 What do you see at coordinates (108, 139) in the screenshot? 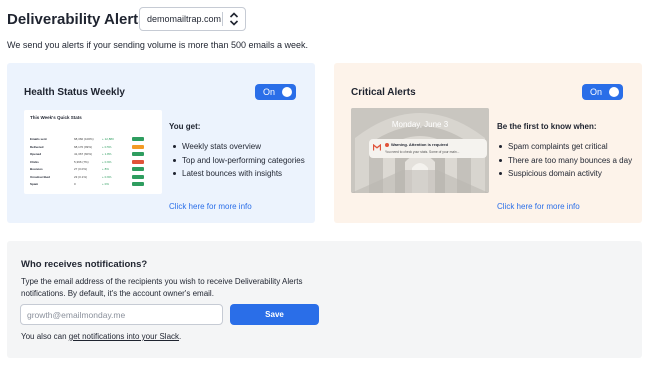
I see `row-change: + 12,880` at bounding box center [108, 139].